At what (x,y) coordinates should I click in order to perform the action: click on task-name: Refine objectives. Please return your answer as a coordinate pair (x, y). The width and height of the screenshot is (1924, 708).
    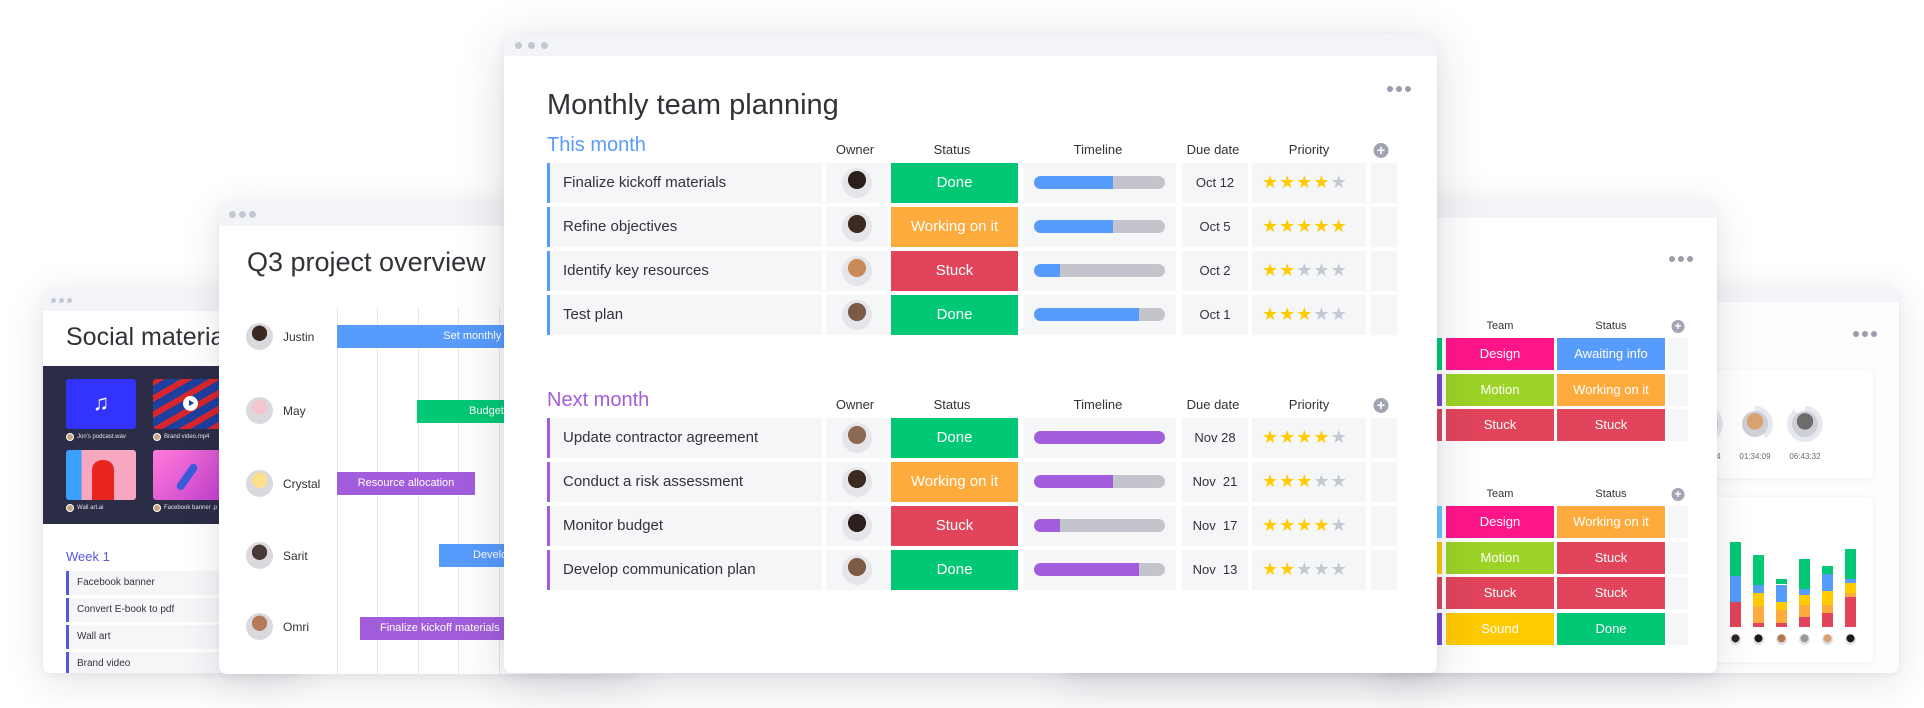
    Looking at the image, I should click on (684, 227).